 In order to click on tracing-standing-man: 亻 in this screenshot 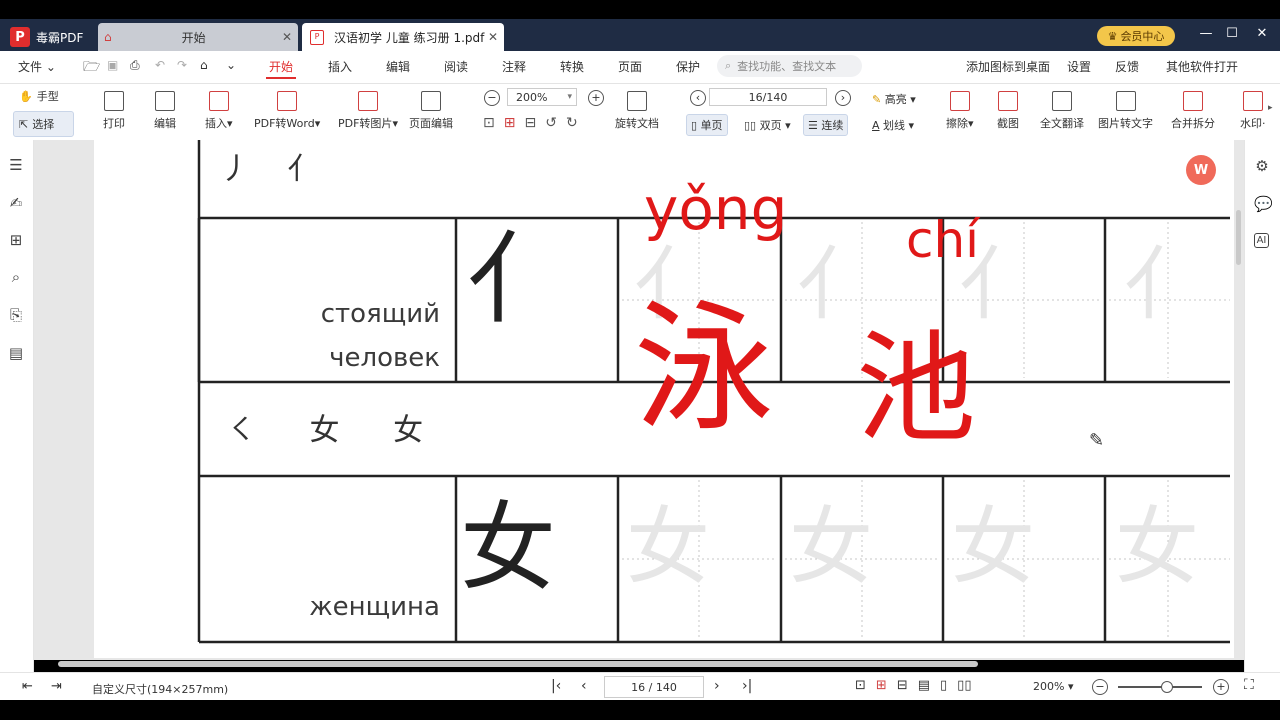, I will do `click(1164, 284)`.